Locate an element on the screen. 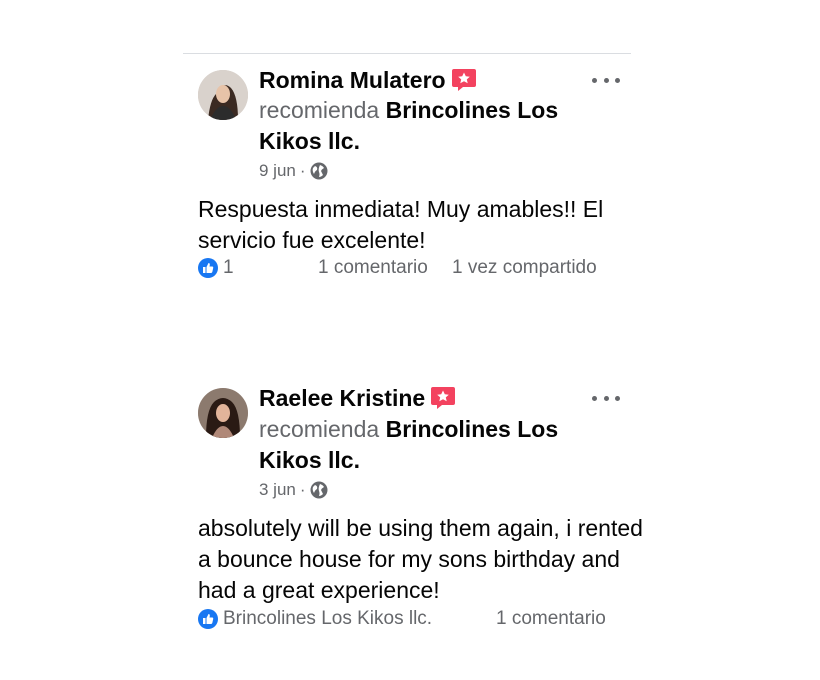 The height and width of the screenshot is (680, 820). post-meta: 9 jun · is located at coordinates (293, 171).